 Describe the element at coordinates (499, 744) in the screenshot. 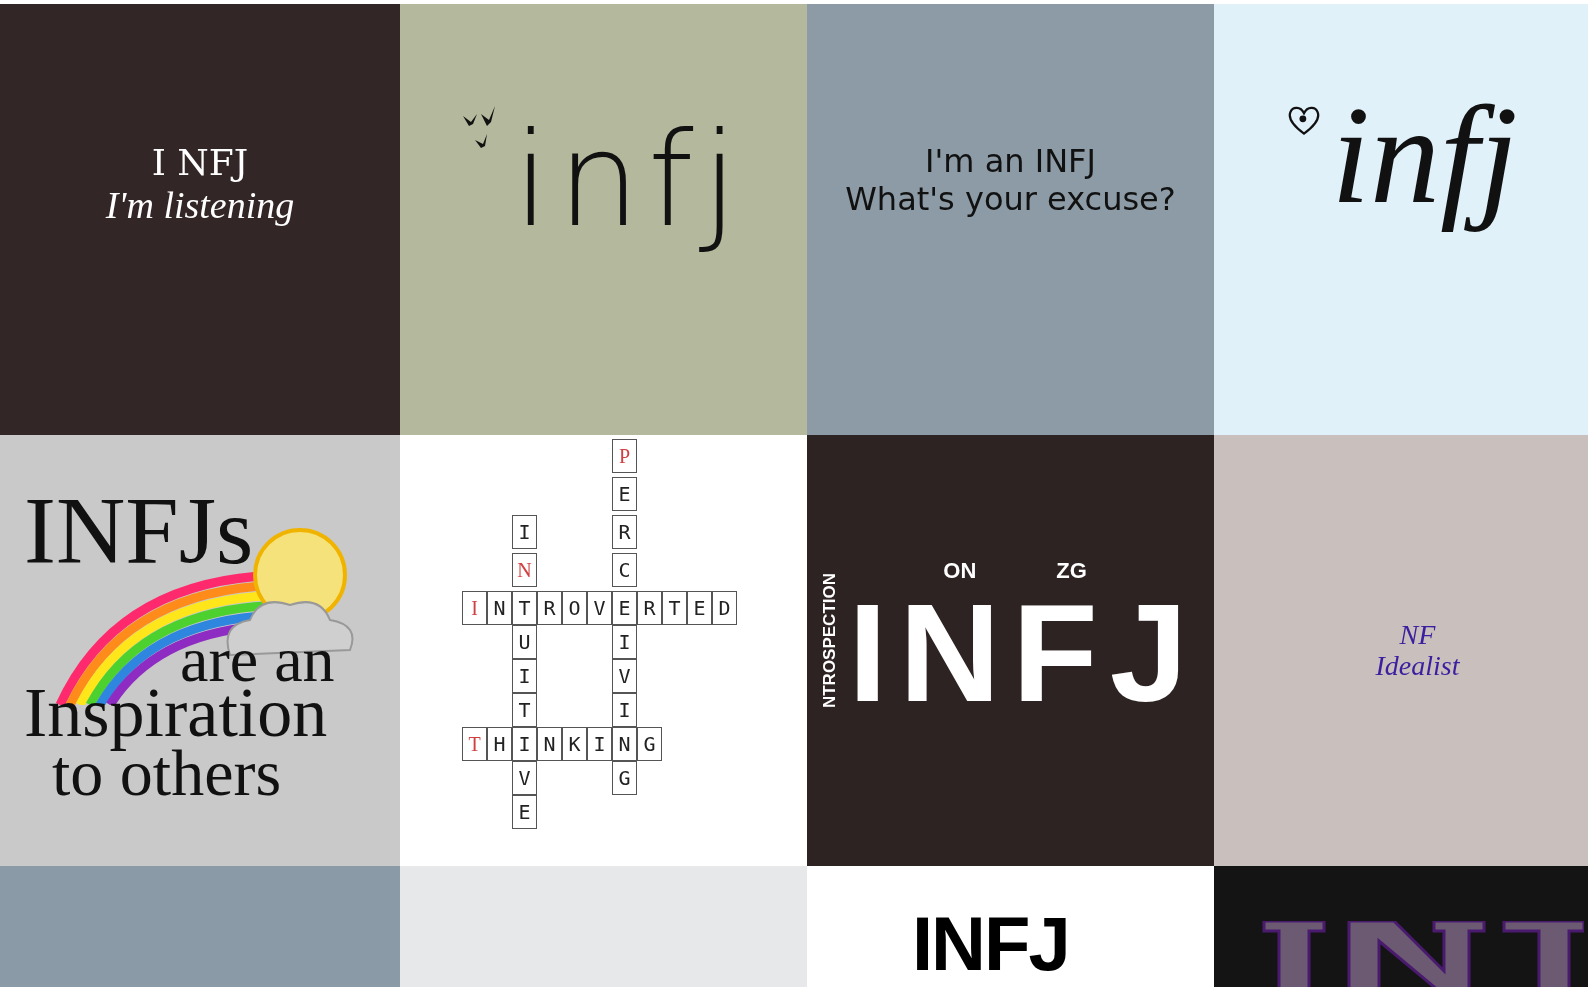

I see `crossword-cell: H` at that location.